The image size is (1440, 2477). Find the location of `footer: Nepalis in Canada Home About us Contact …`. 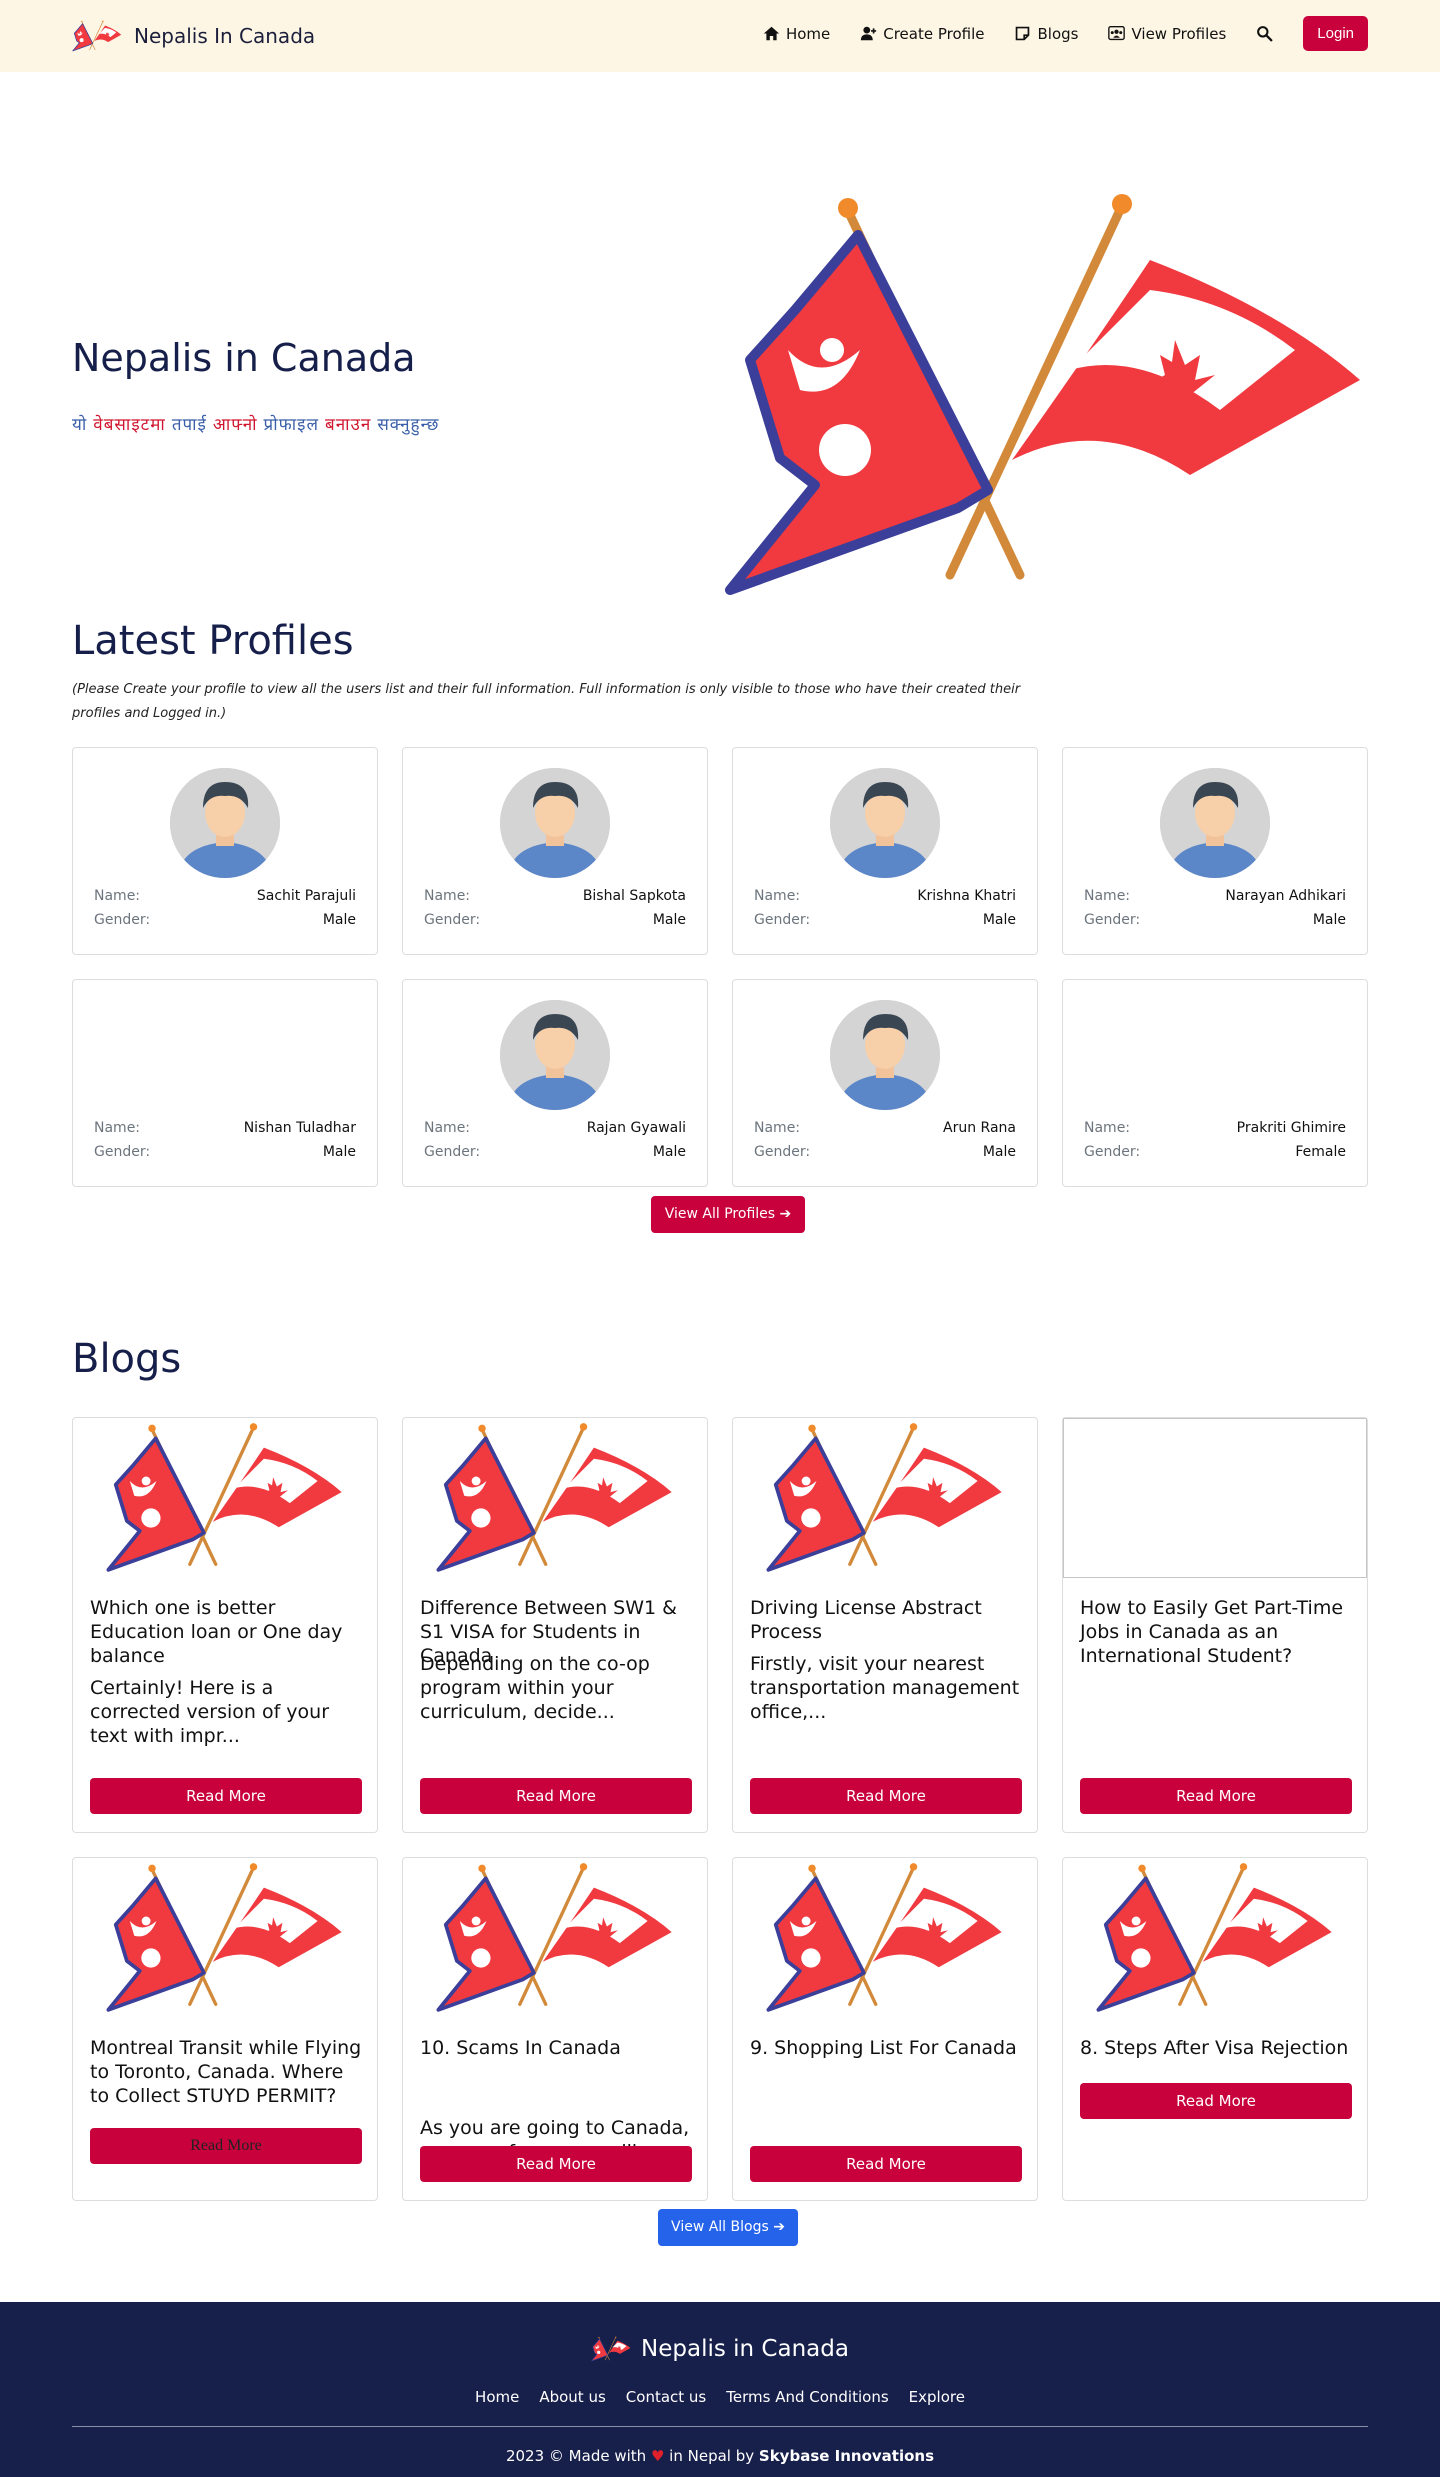

footer: Nepalis in Canada Home About us Contact … is located at coordinates (720, 2389).